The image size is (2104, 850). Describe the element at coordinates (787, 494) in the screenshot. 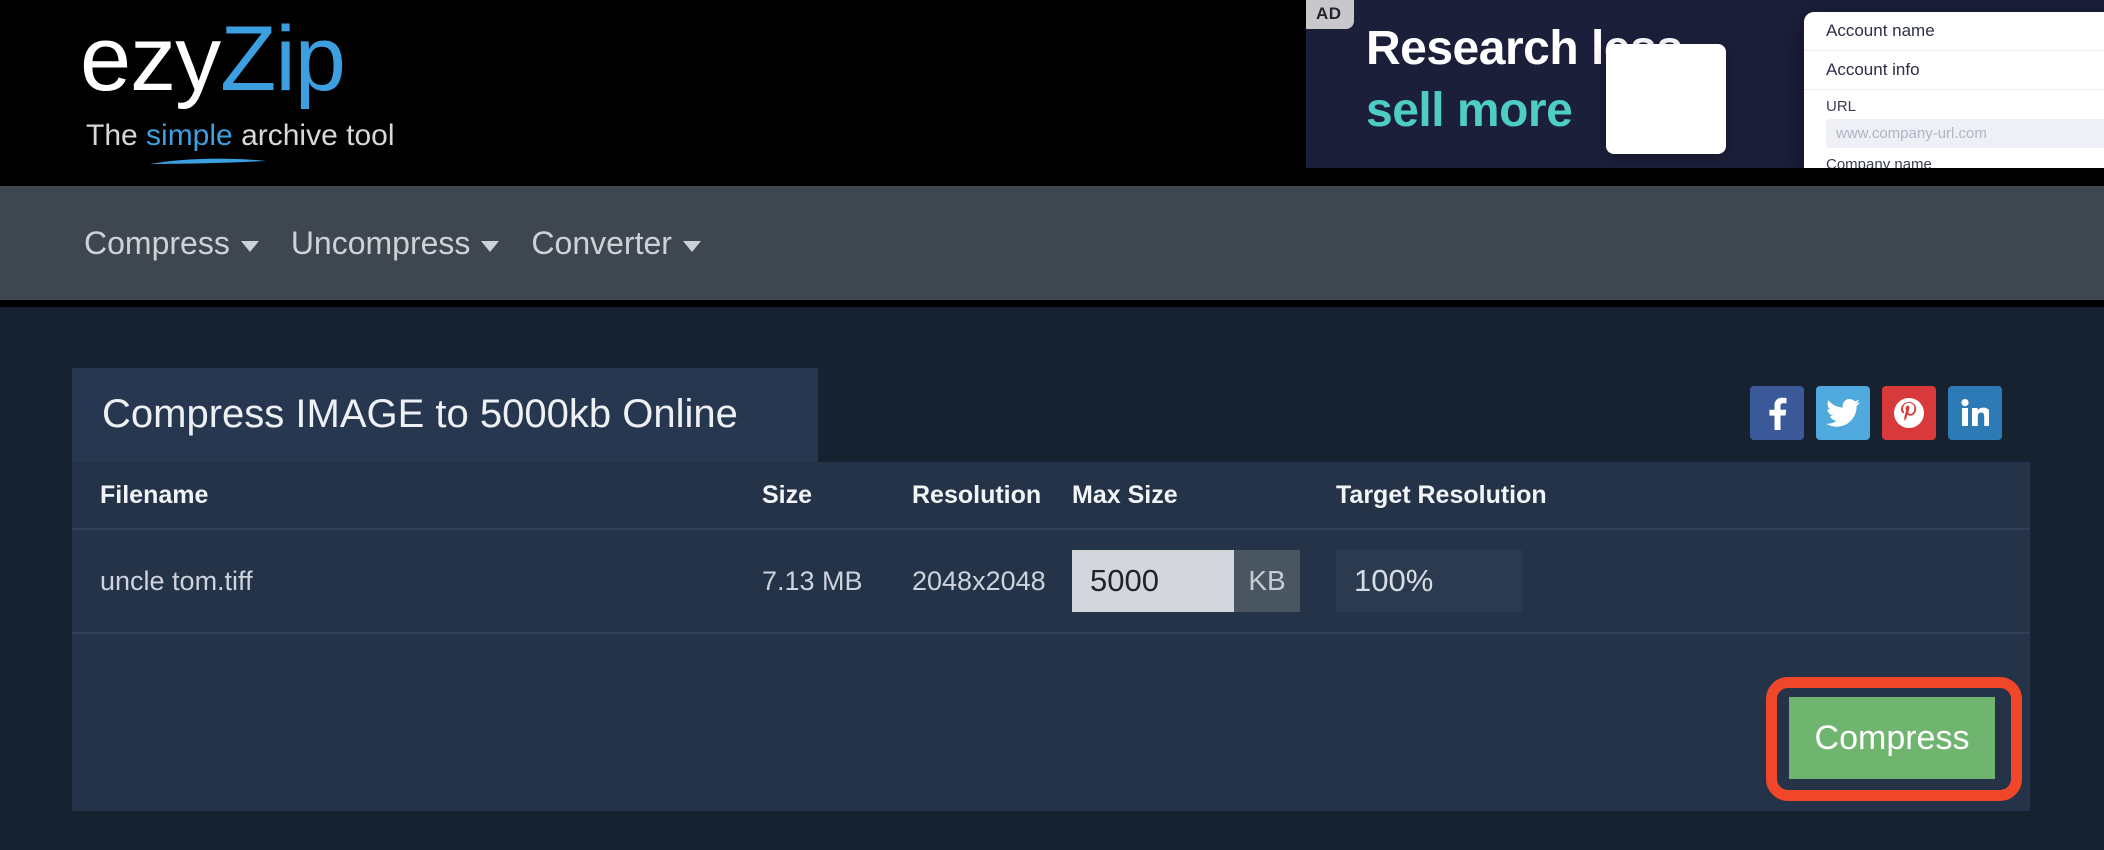

I see `column-header-size: Size` at that location.